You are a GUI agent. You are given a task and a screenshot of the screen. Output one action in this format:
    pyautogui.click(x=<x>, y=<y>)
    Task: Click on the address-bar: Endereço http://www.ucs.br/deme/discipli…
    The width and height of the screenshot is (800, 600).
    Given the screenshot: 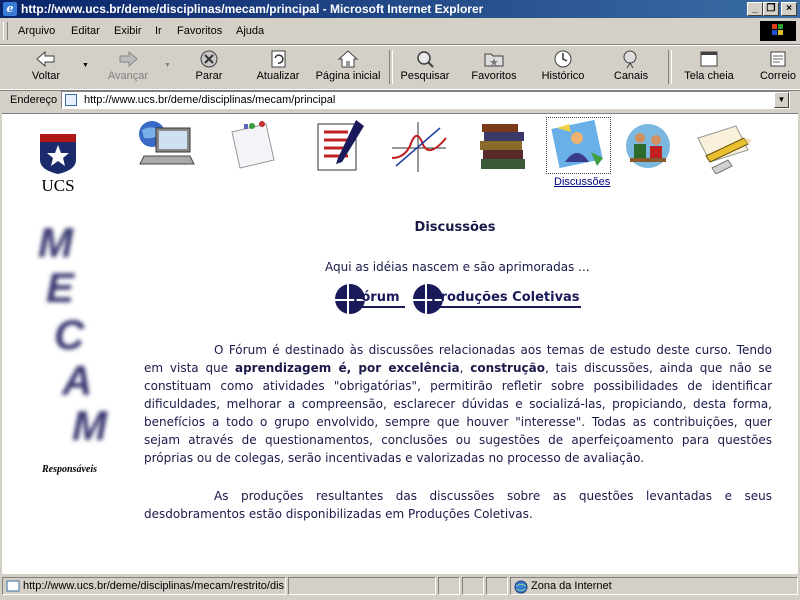 What is the action you would take?
    pyautogui.click(x=400, y=100)
    